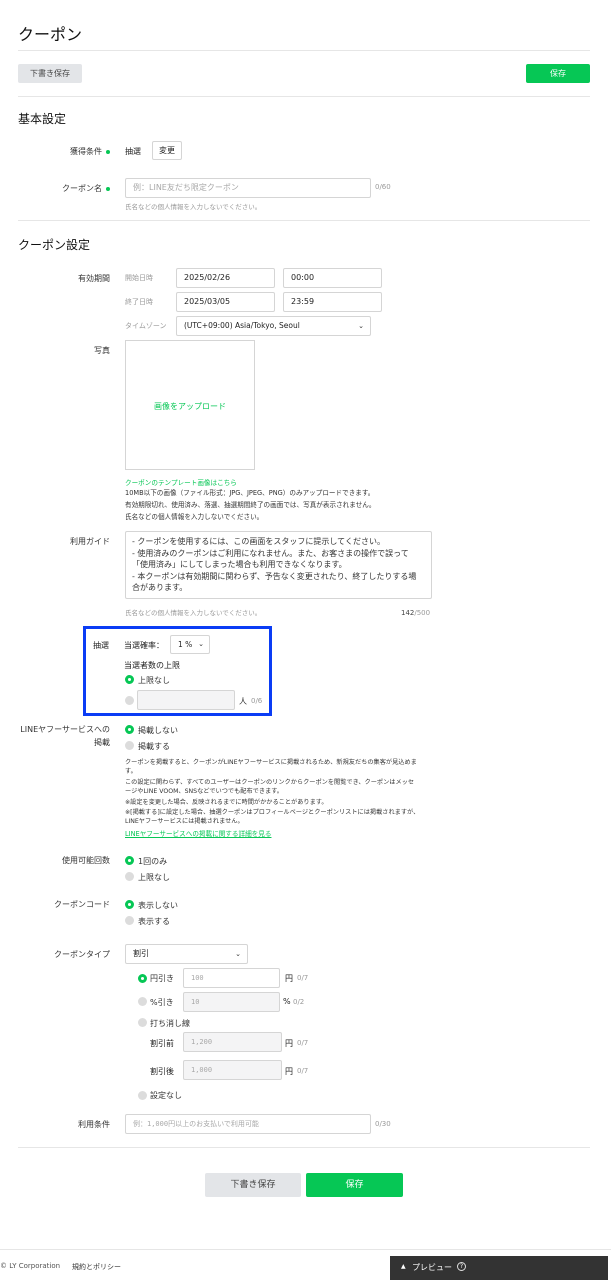  I want to click on type-label: クーポンタイプ, so click(82, 954).